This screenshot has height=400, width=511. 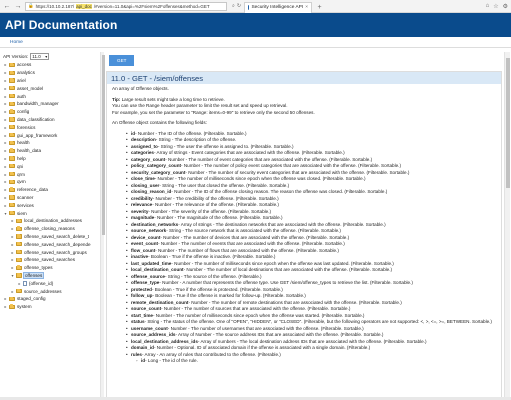 I want to click on tab-get: GET, so click(x=122, y=60).